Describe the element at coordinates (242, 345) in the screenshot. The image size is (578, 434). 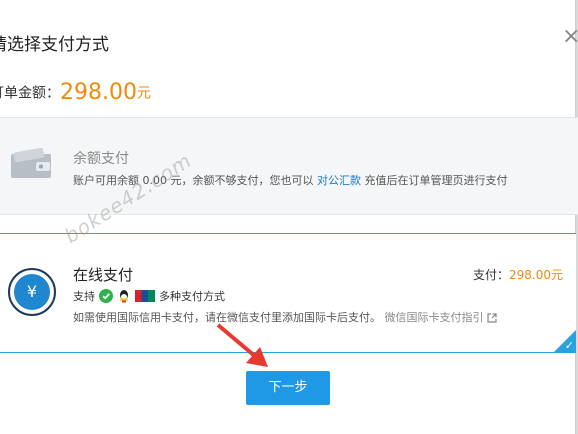
I see `red-arrow-annotation` at that location.